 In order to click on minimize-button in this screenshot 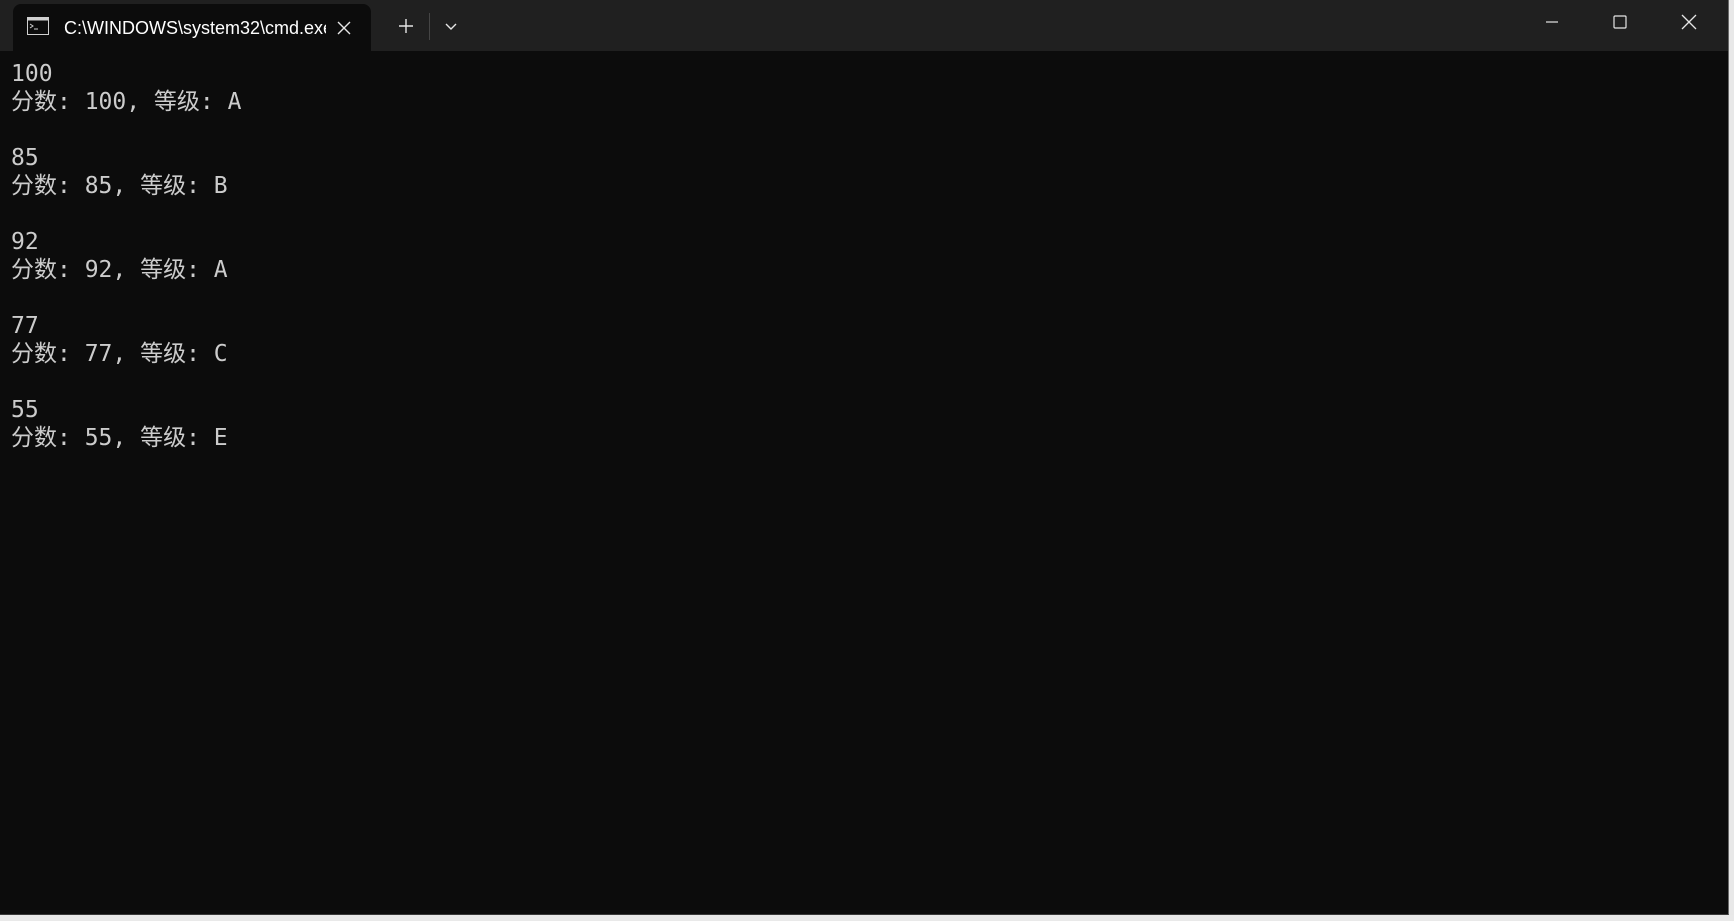, I will do `click(1552, 22)`.